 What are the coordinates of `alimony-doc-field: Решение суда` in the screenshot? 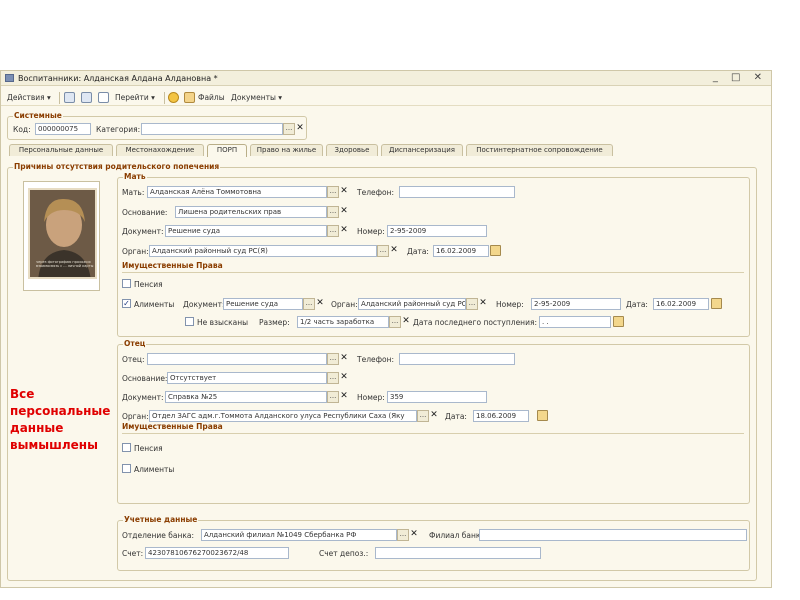 It's located at (263, 304).